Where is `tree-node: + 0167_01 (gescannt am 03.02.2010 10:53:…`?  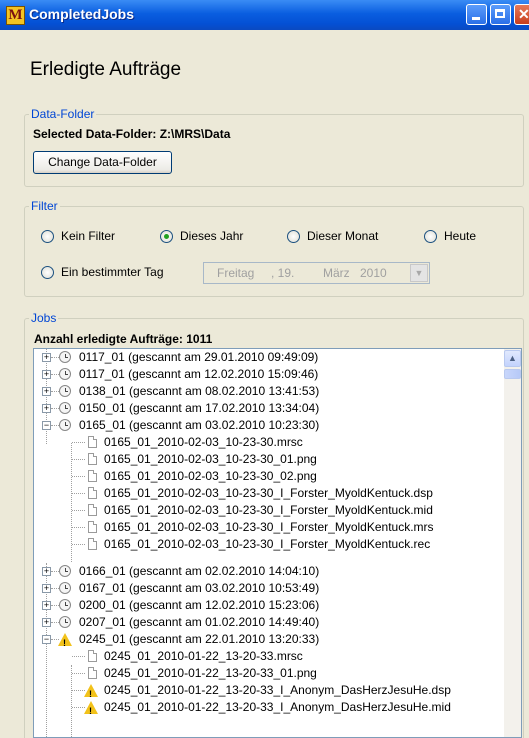 tree-node: + 0167_01 (gescannt am 03.02.2010 10:53:… is located at coordinates (269, 588).